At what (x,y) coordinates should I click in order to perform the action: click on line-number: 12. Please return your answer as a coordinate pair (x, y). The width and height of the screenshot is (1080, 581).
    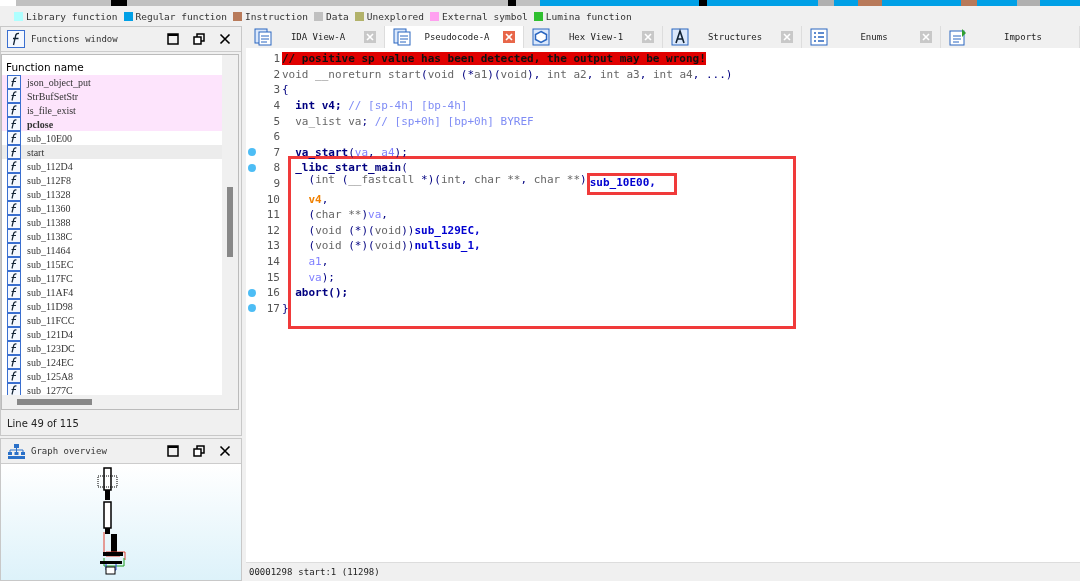
    Looking at the image, I should click on (272, 230).